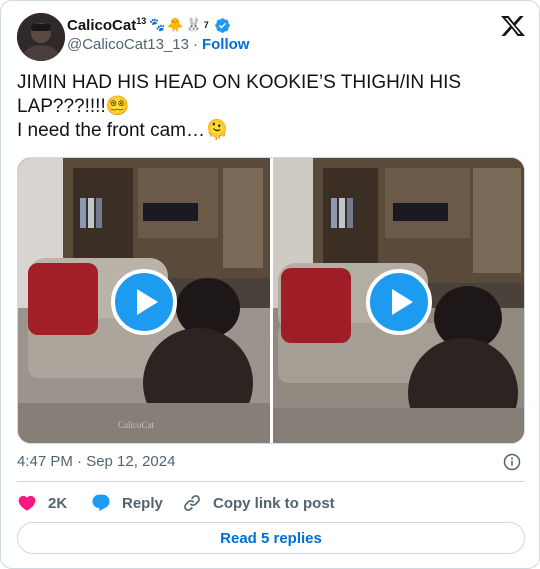 This screenshot has height=569, width=540. I want to click on display-name: CalicoCat13, so click(106, 25).